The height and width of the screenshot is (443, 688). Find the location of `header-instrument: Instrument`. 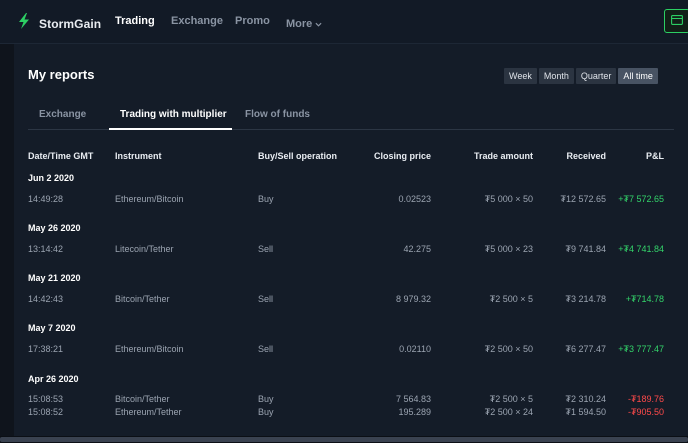

header-instrument: Instrument is located at coordinates (138, 156).